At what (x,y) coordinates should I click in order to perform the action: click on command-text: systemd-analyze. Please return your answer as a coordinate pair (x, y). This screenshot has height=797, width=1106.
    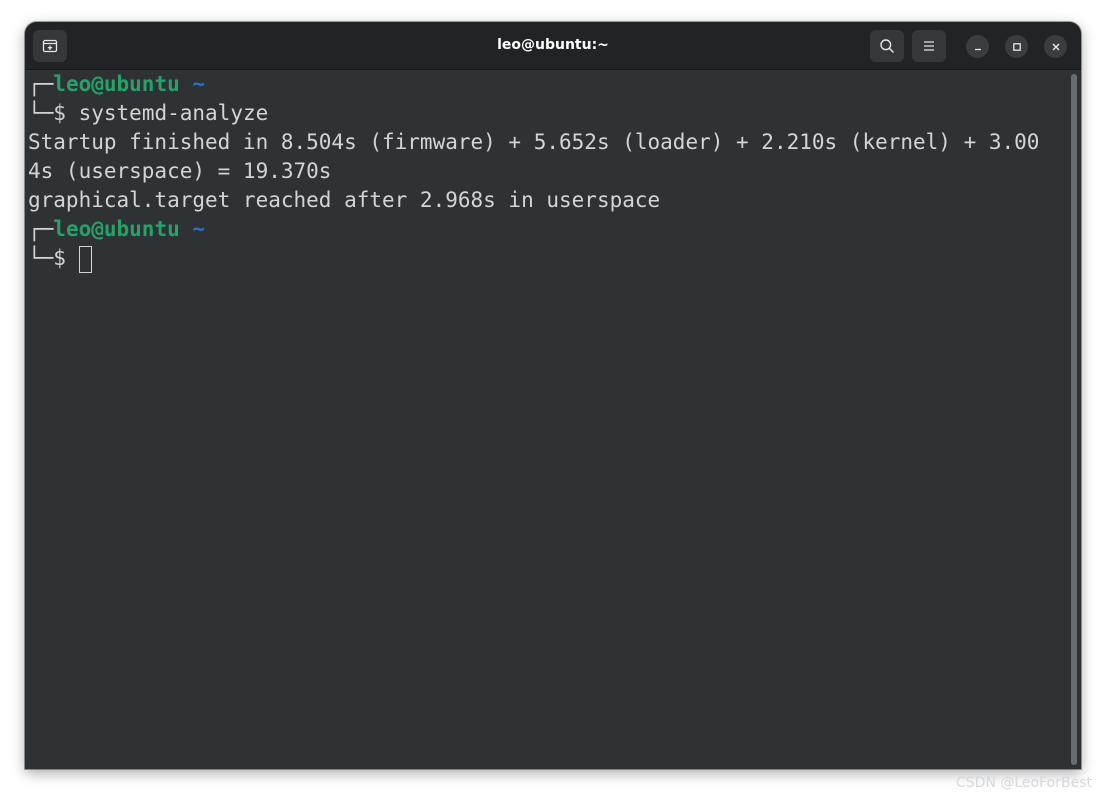
    Looking at the image, I should click on (173, 113).